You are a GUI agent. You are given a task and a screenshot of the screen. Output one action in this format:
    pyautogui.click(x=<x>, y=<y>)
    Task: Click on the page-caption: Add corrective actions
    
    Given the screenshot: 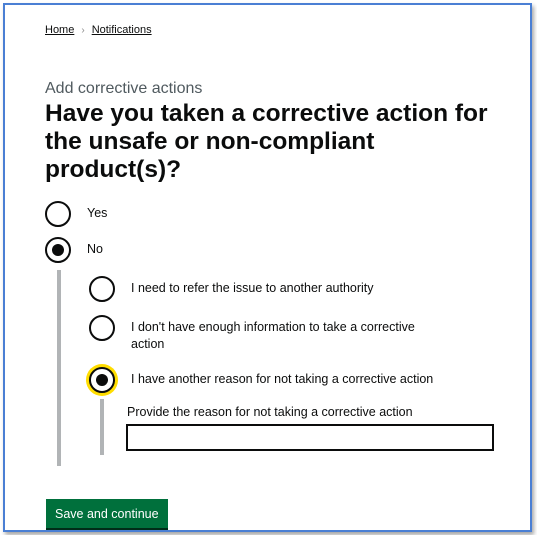 What is the action you would take?
    pyautogui.click(x=124, y=88)
    